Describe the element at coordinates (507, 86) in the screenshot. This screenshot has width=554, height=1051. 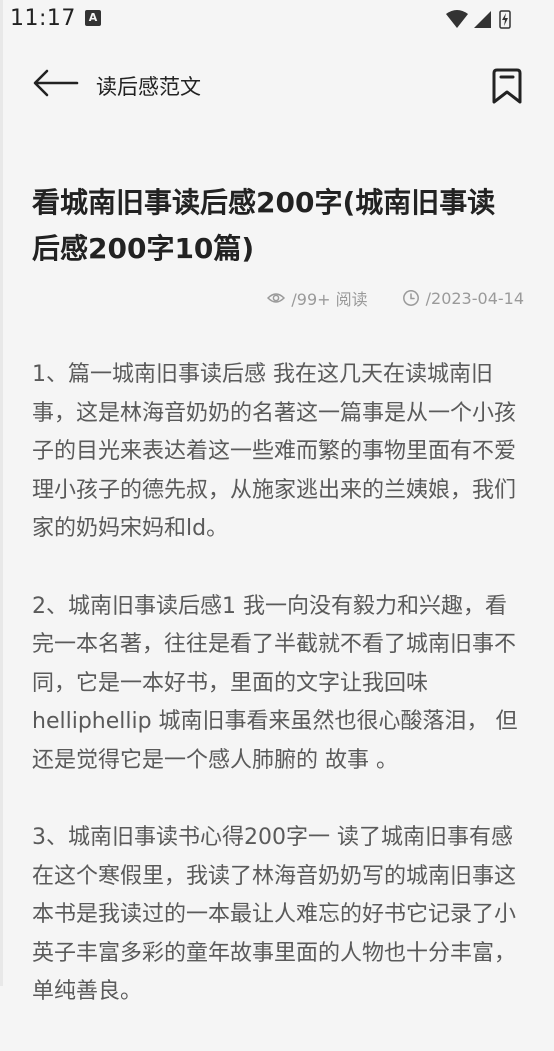
I see `bookmark-icon` at that location.